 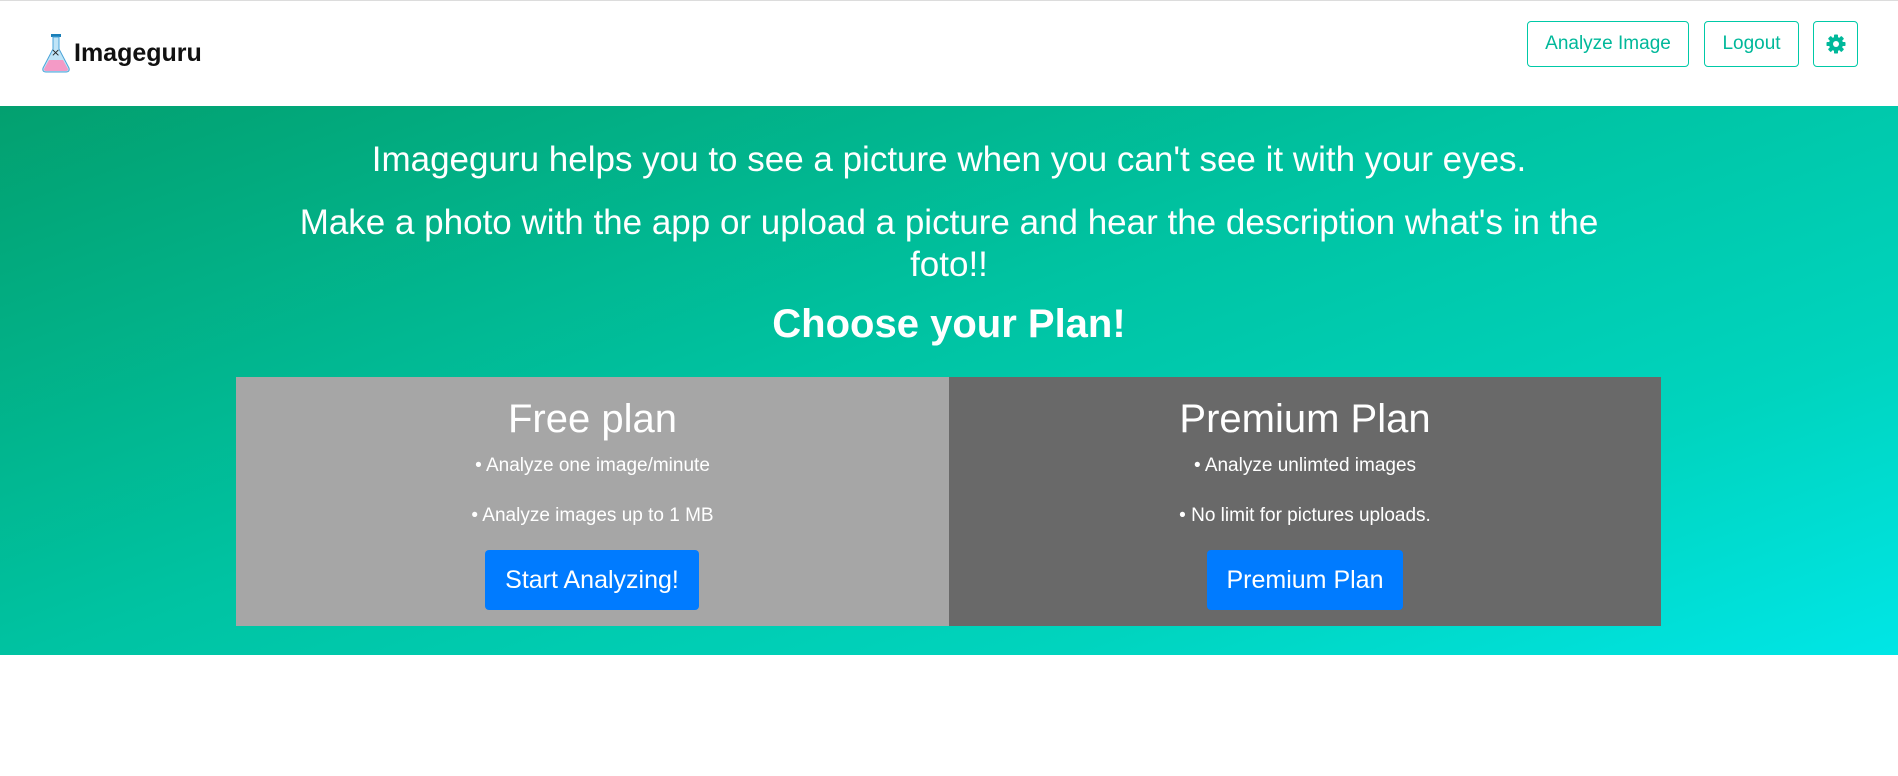 I want to click on premium-plan-button: Premium Plan, so click(x=1305, y=580).